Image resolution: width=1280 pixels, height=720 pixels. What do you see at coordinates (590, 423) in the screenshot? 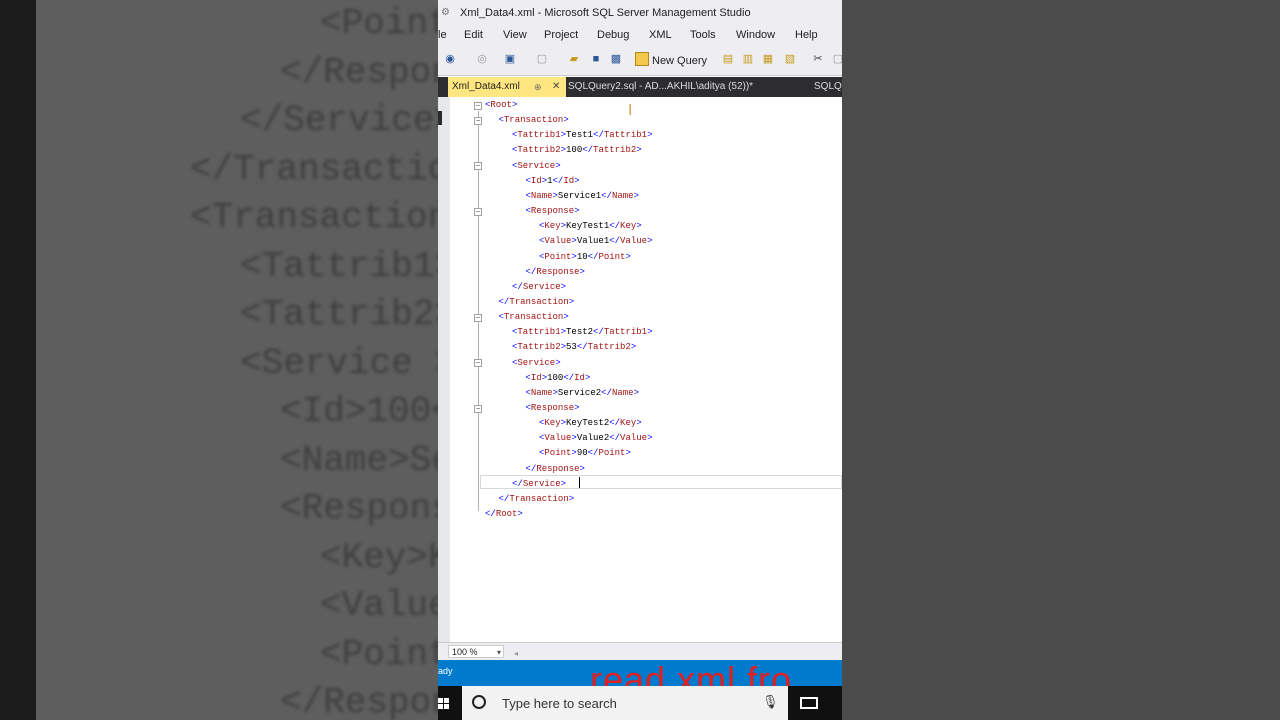
I see `xml-line: <Key>KeyTest2</Key>` at bounding box center [590, 423].